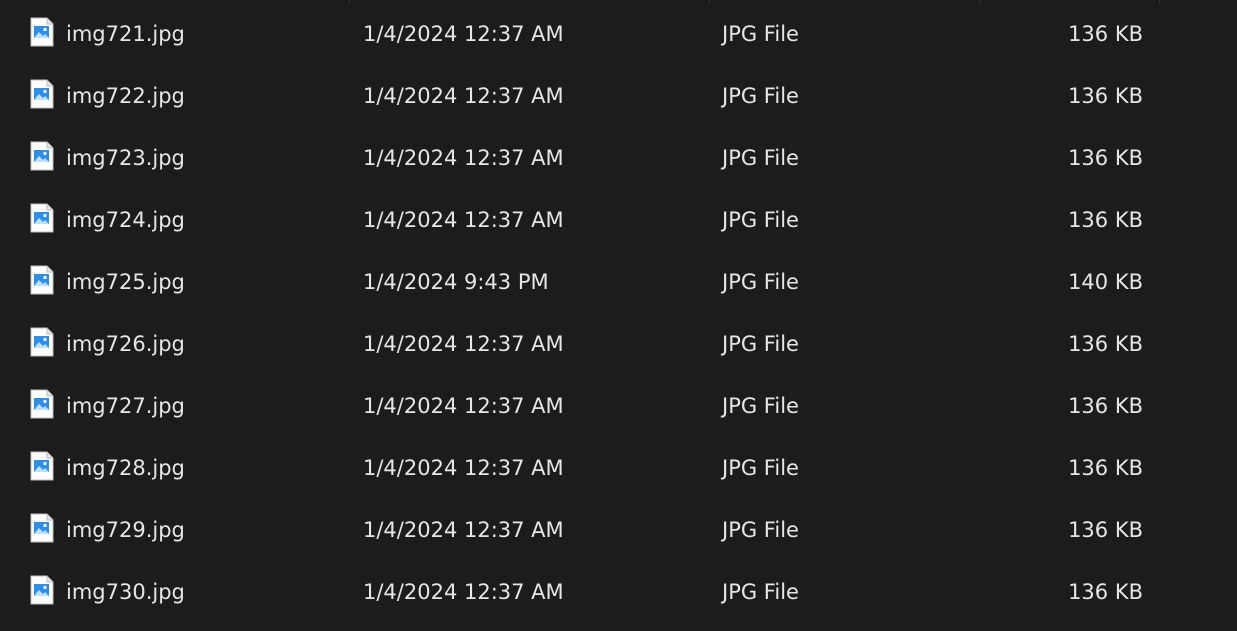  What do you see at coordinates (125, 406) in the screenshot?
I see `file-name: img727.jpg` at bounding box center [125, 406].